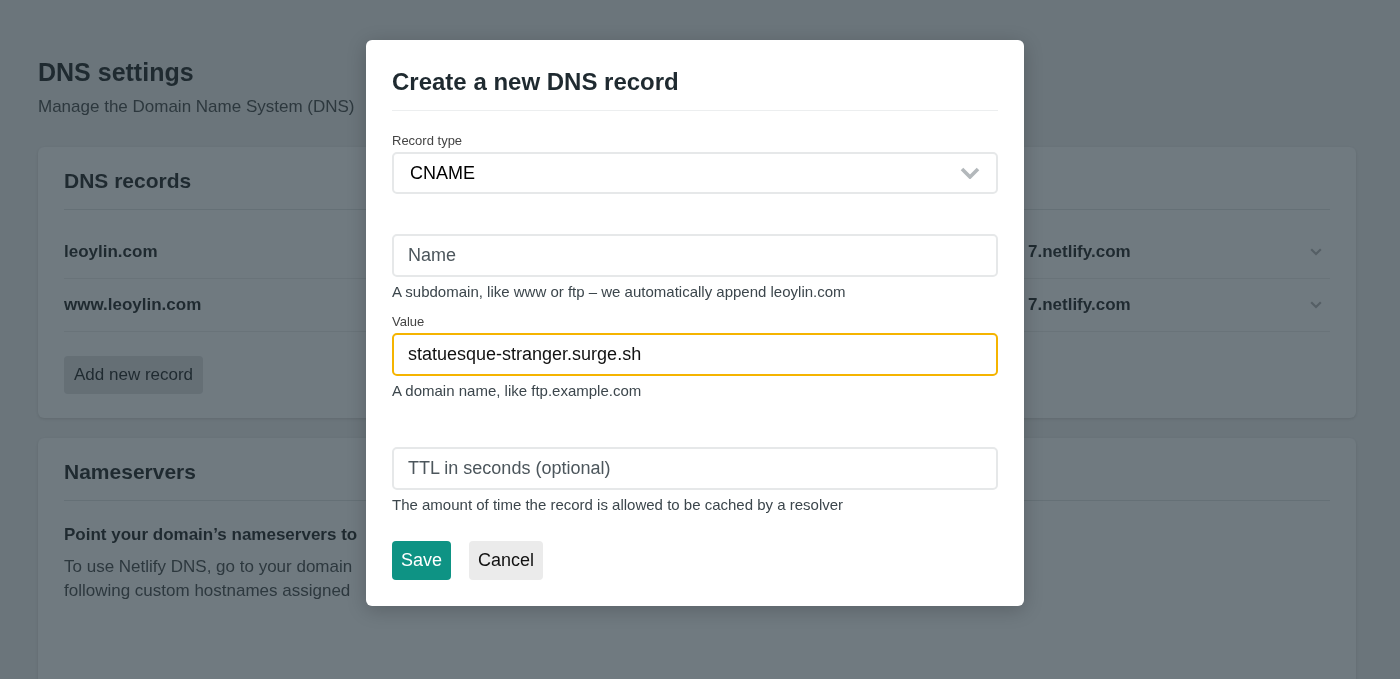 This screenshot has width=1400, height=679. I want to click on input-field: Name, so click(695, 255).